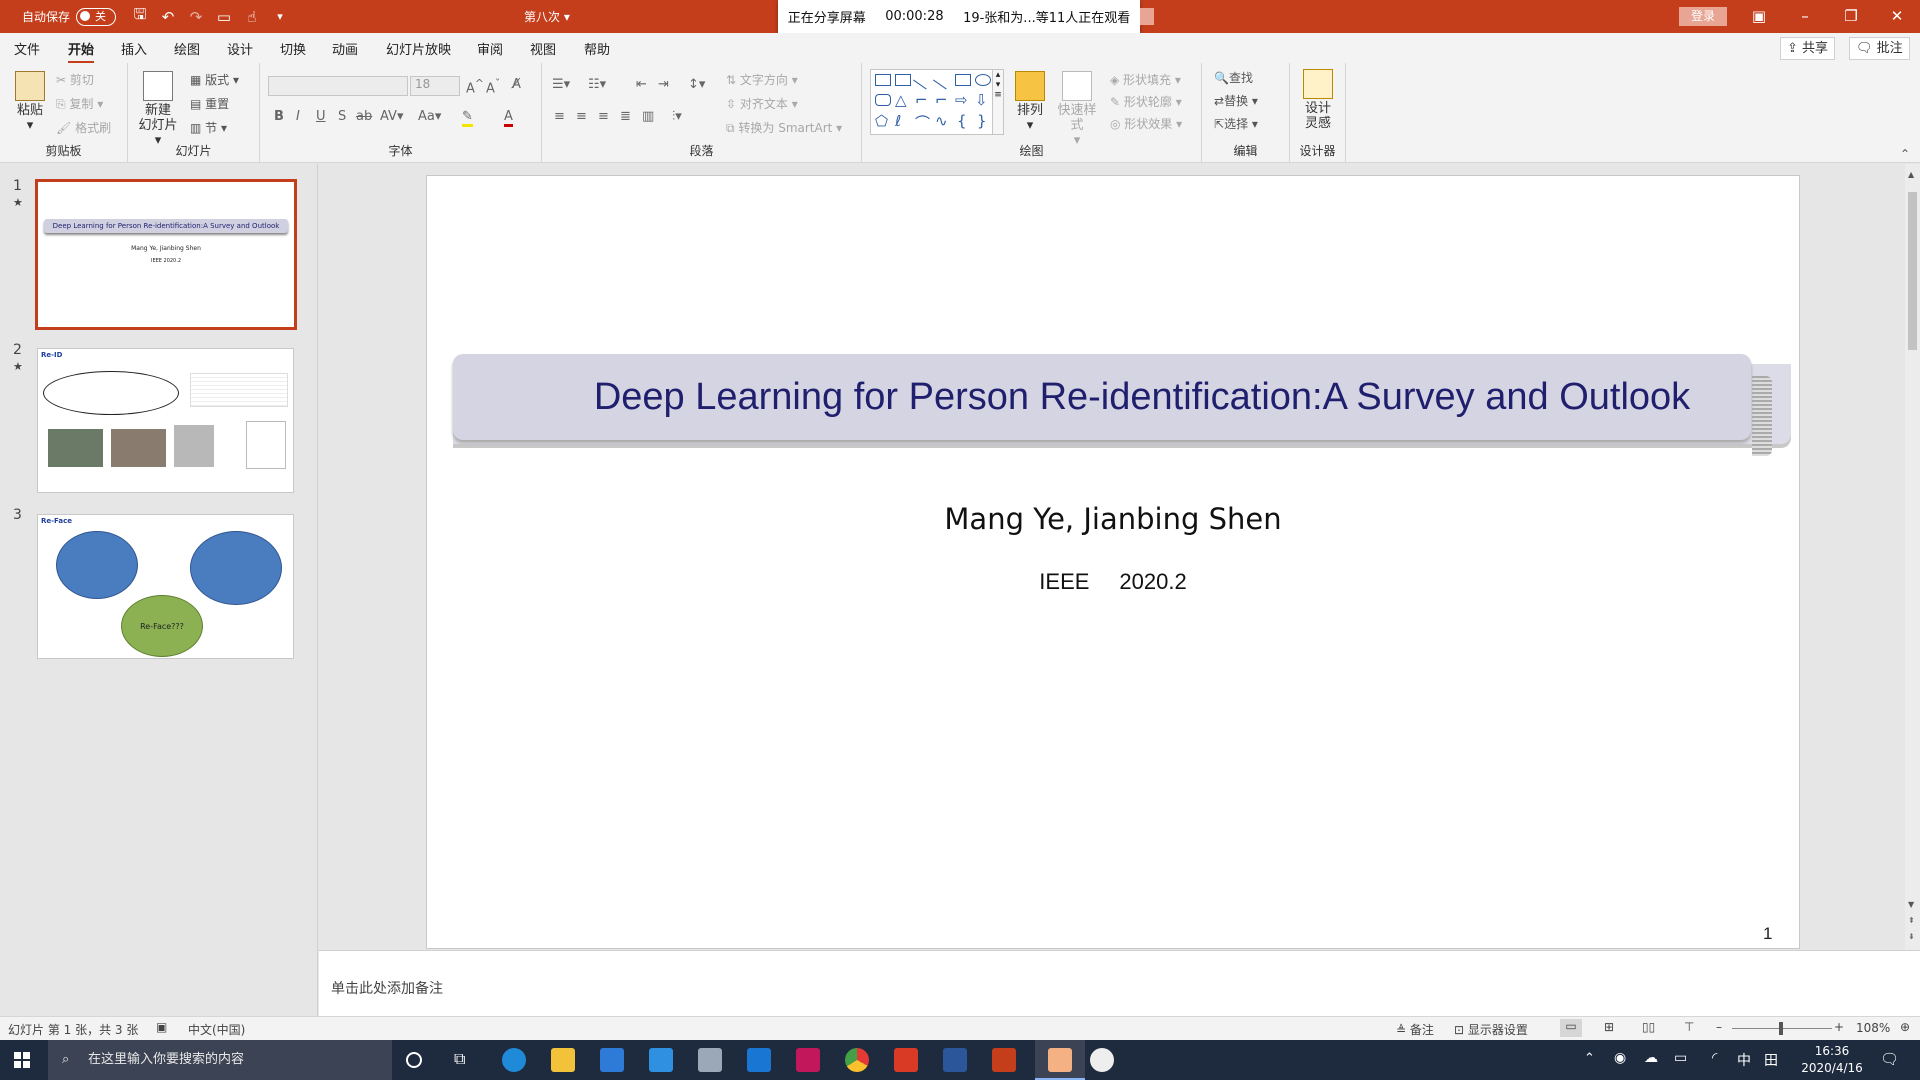 This screenshot has width=1920, height=1080. What do you see at coordinates (467, 118) in the screenshot?
I see `highlight-icon: ✎` at bounding box center [467, 118].